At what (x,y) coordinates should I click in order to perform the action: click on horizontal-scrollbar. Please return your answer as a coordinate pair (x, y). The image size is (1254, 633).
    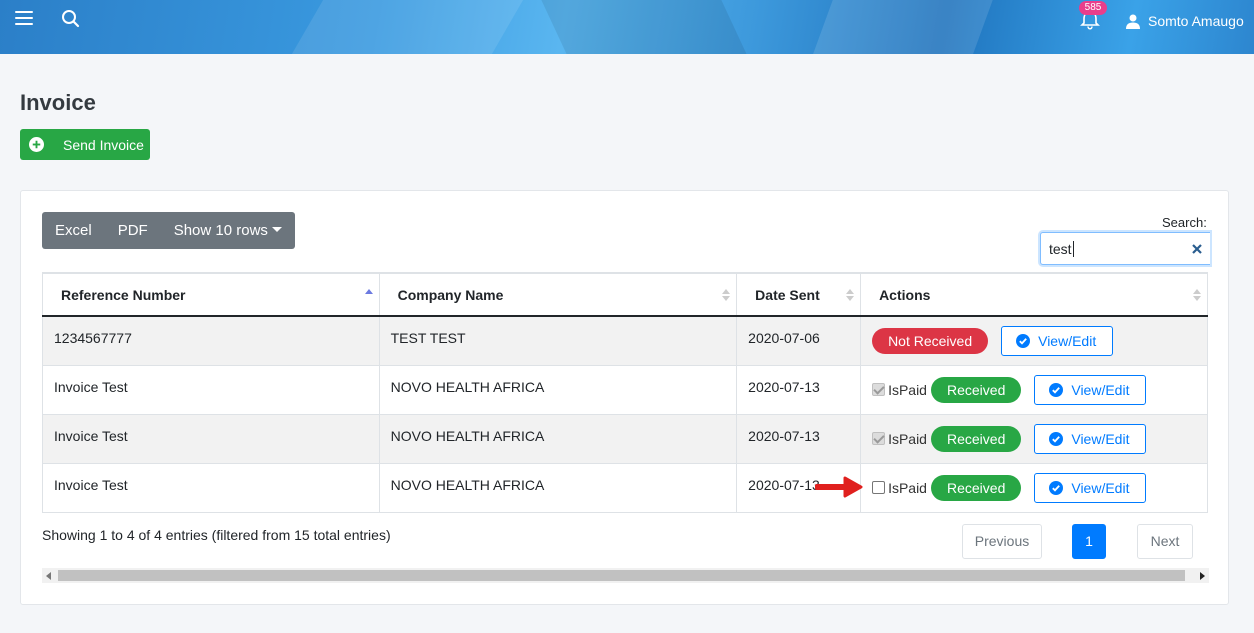
    Looking at the image, I should click on (625, 575).